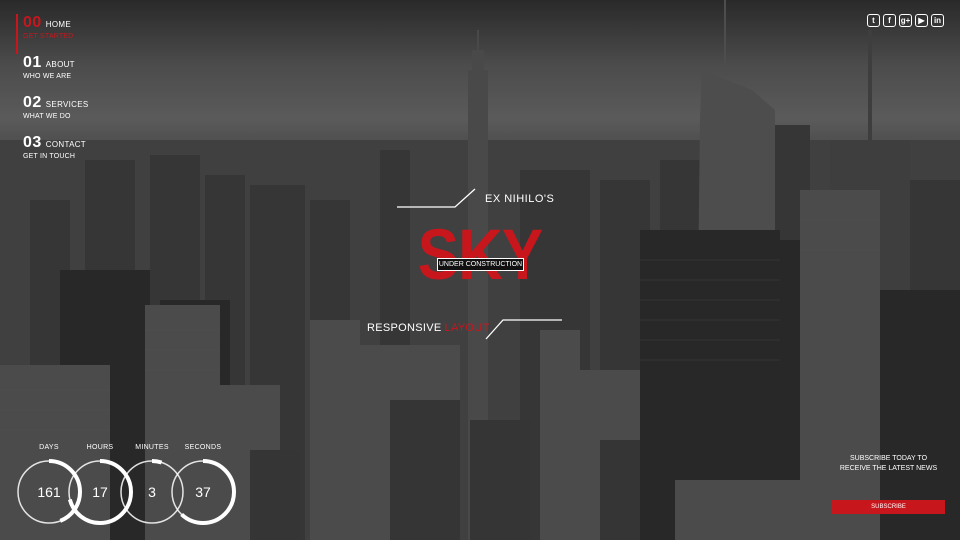 Image resolution: width=960 pixels, height=540 pixels. I want to click on subscribe-text-line1: SUBSCRIBE TODAY TO, so click(888, 458).